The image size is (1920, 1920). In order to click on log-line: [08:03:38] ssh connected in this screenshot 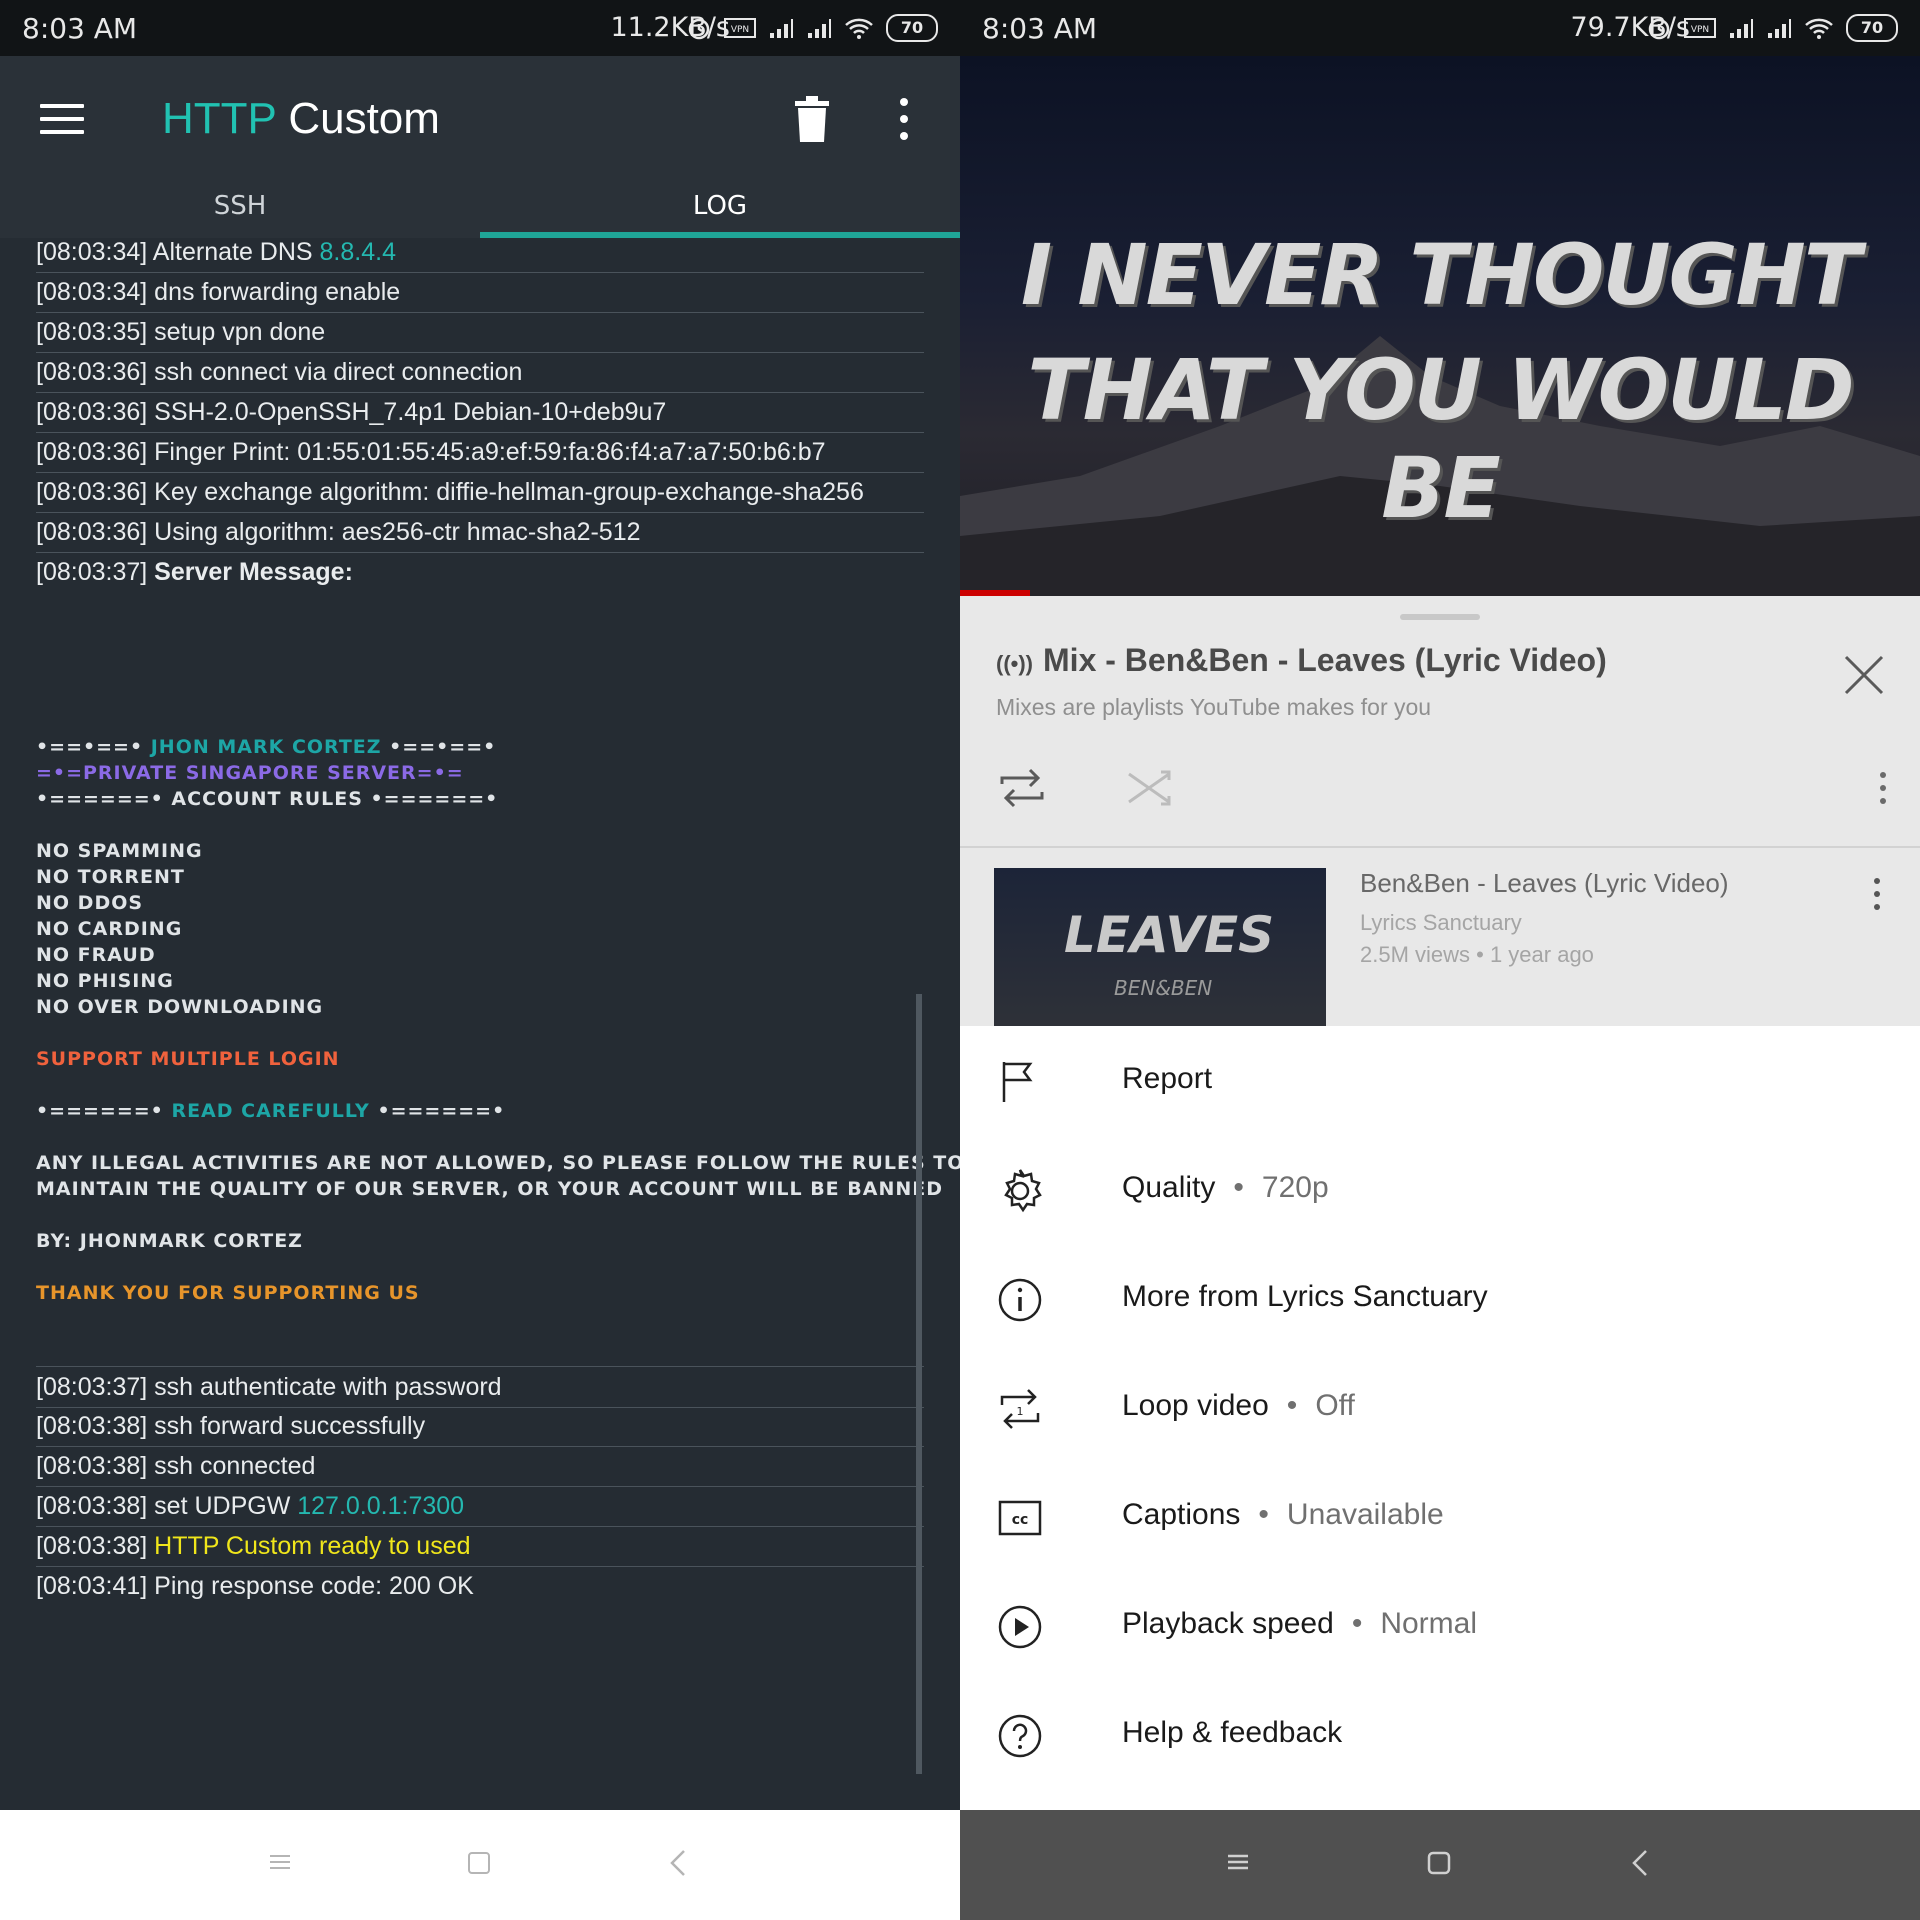, I will do `click(480, 1466)`.